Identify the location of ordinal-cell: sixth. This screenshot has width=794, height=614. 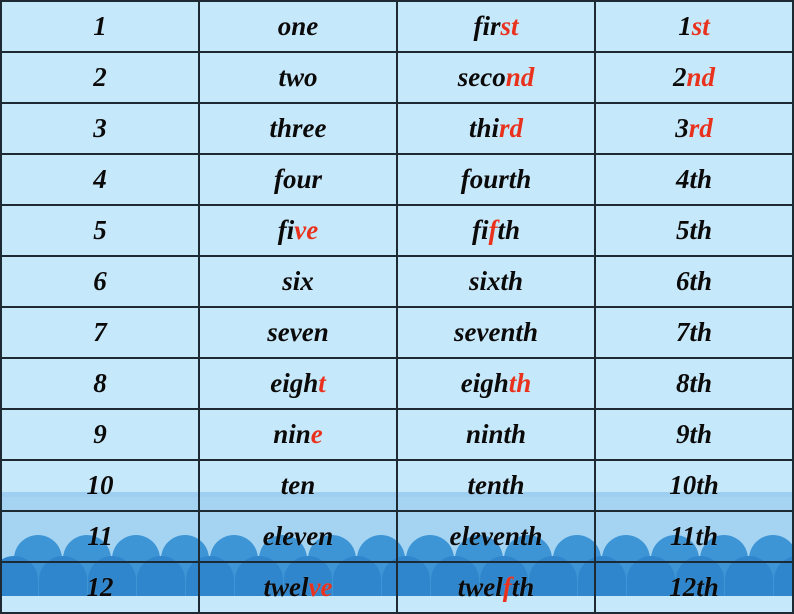
(496, 281).